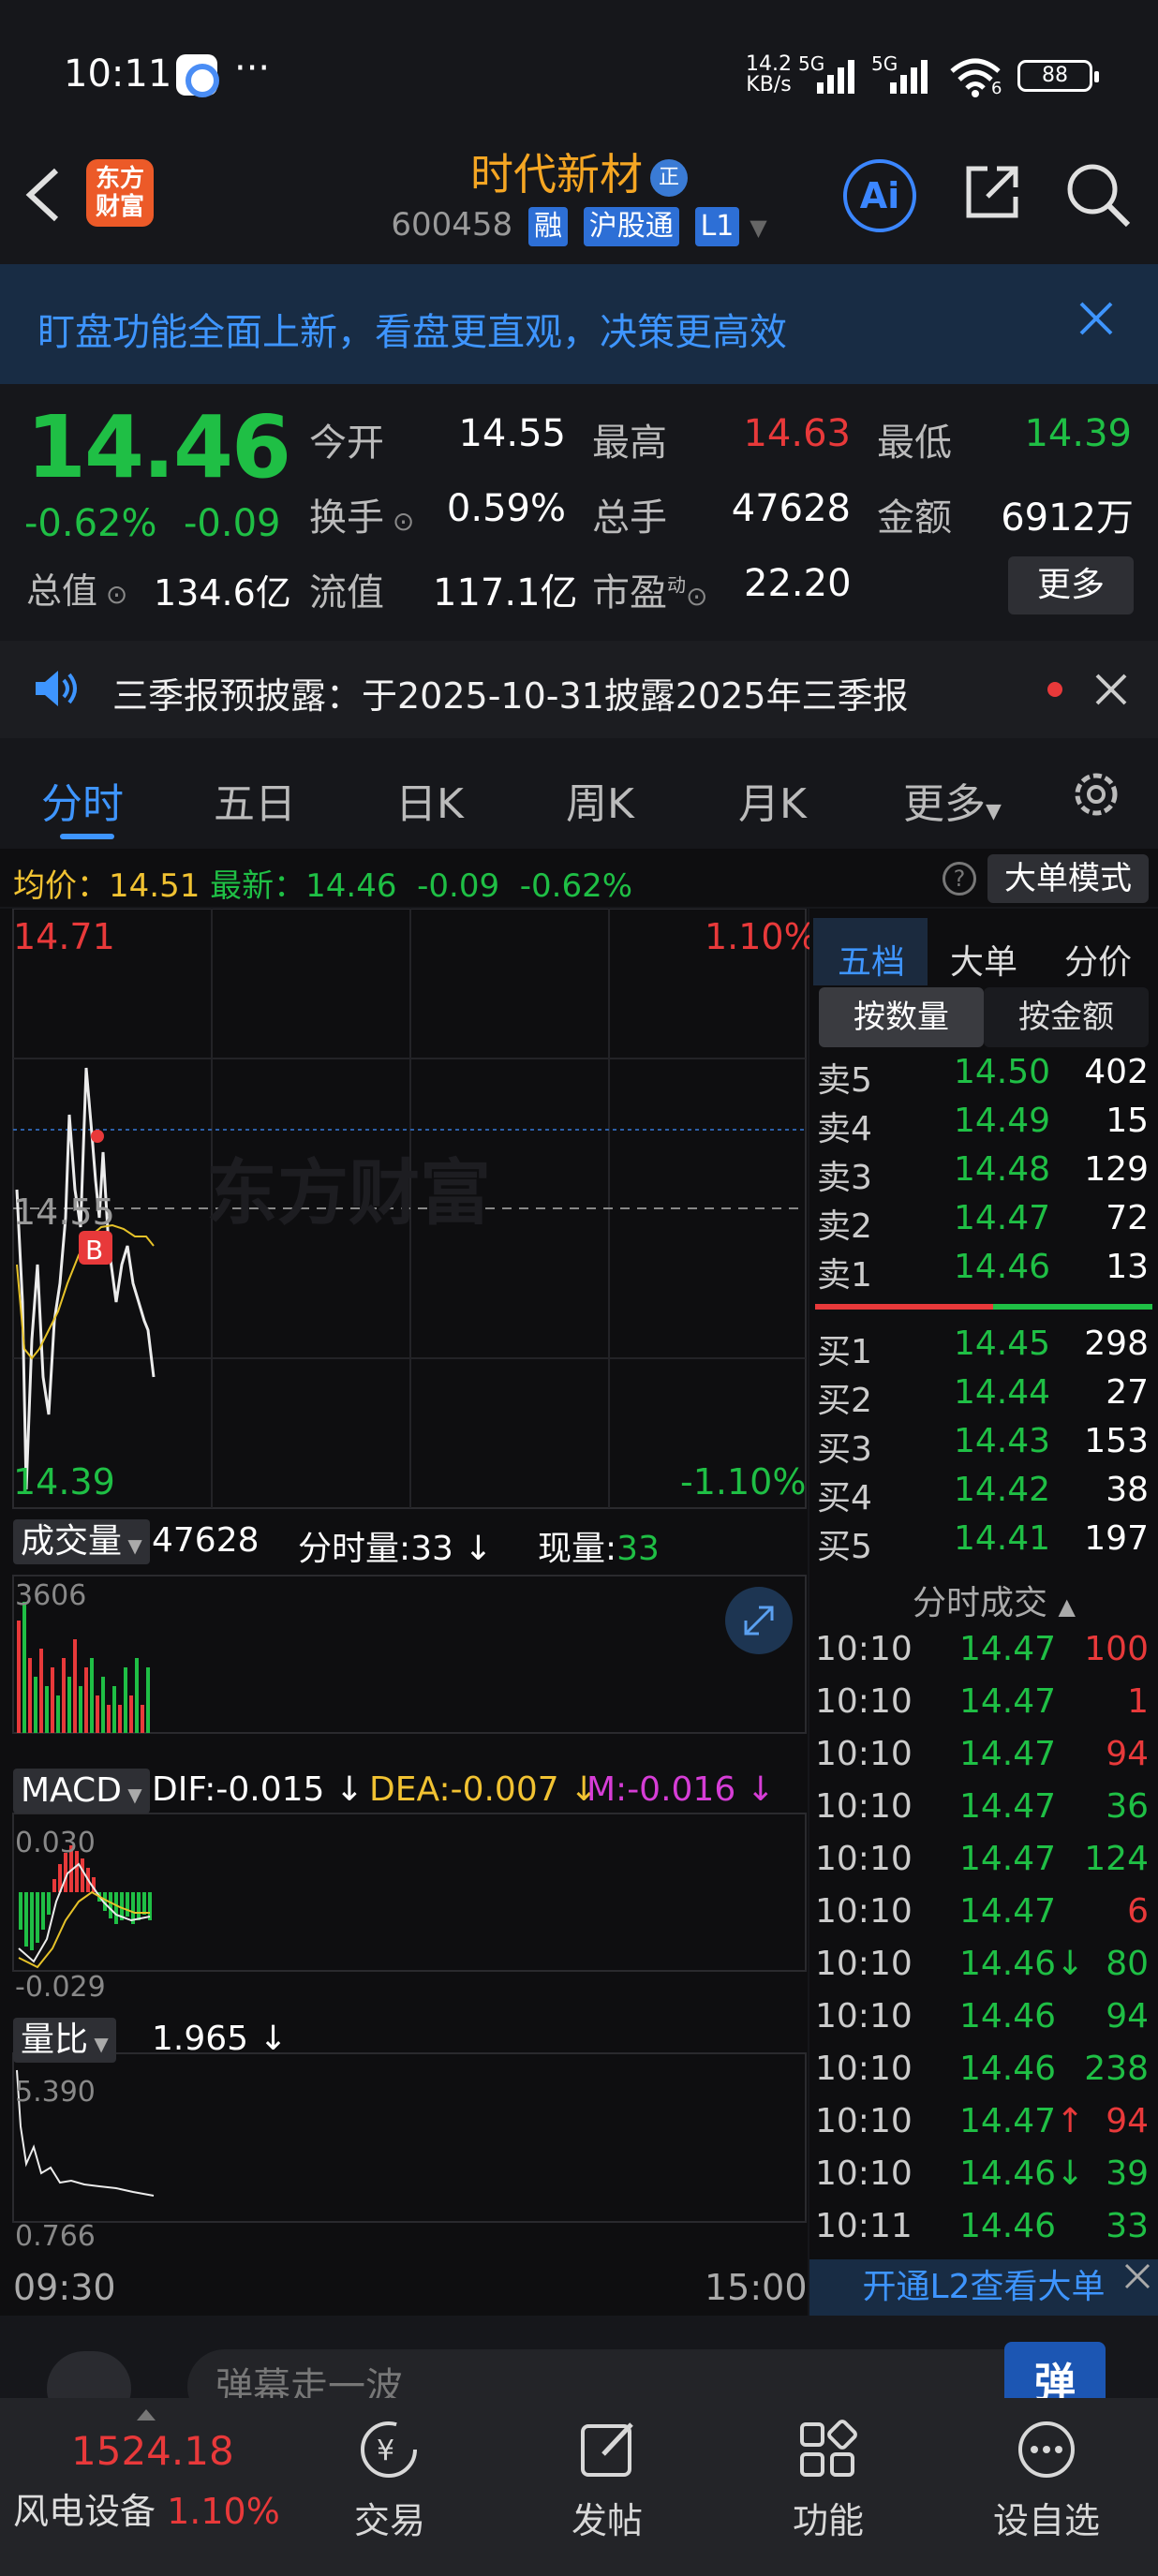 The width and height of the screenshot is (1158, 2576). Describe the element at coordinates (547, 226) in the screenshot. I see `margin-tag: 融` at that location.